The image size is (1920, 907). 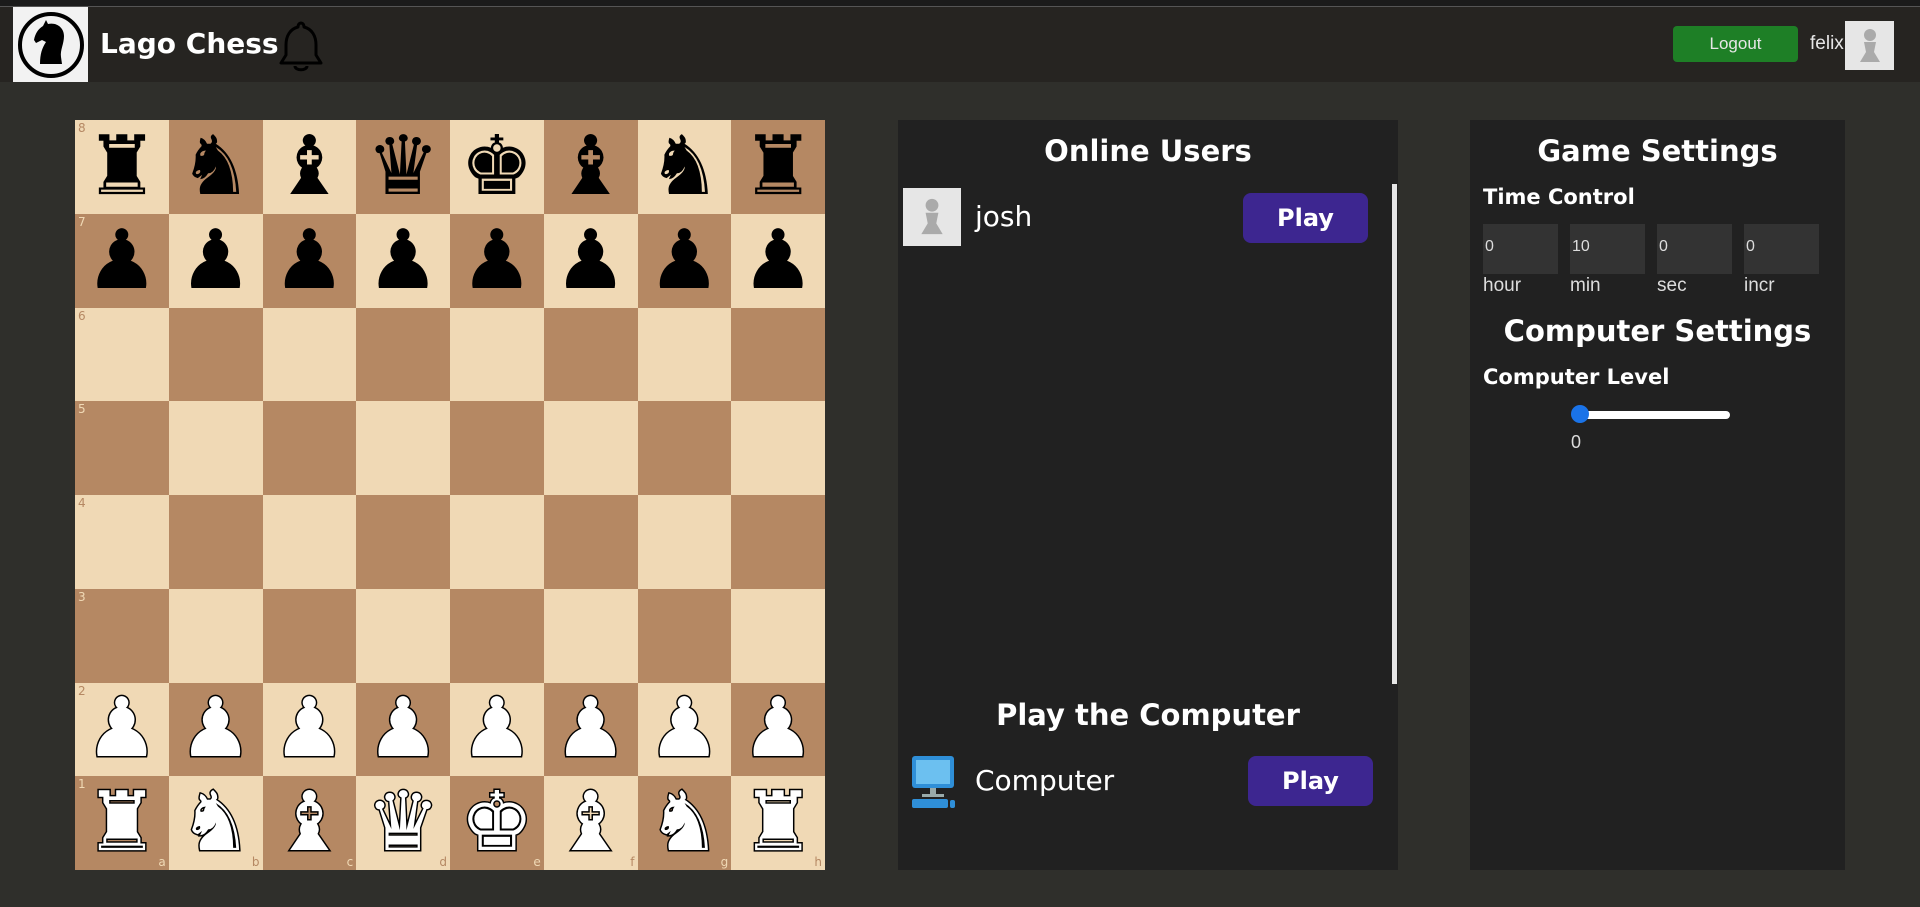 What do you see at coordinates (590, 167) in the screenshot?
I see `square-f8: ♝` at bounding box center [590, 167].